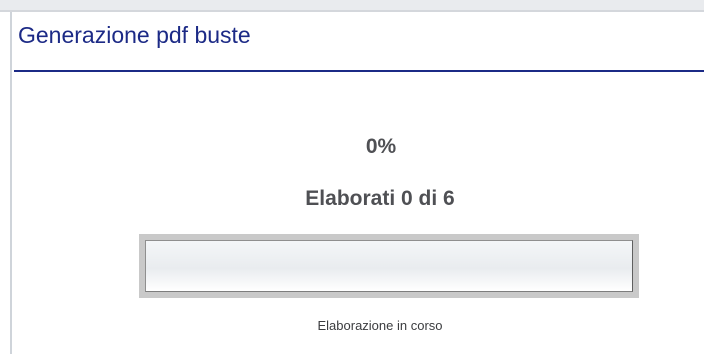 The width and height of the screenshot is (704, 354). What do you see at coordinates (134, 35) in the screenshot?
I see `panel-title: Generazione pdf buste` at bounding box center [134, 35].